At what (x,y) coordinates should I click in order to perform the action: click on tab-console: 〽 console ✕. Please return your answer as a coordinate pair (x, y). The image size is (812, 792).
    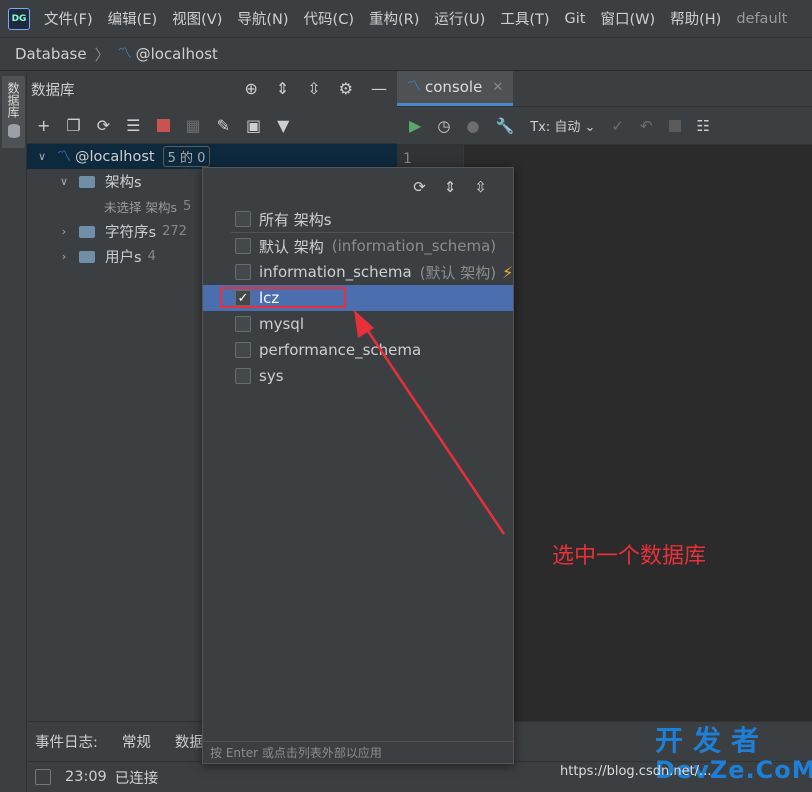
    Looking at the image, I should click on (455, 88).